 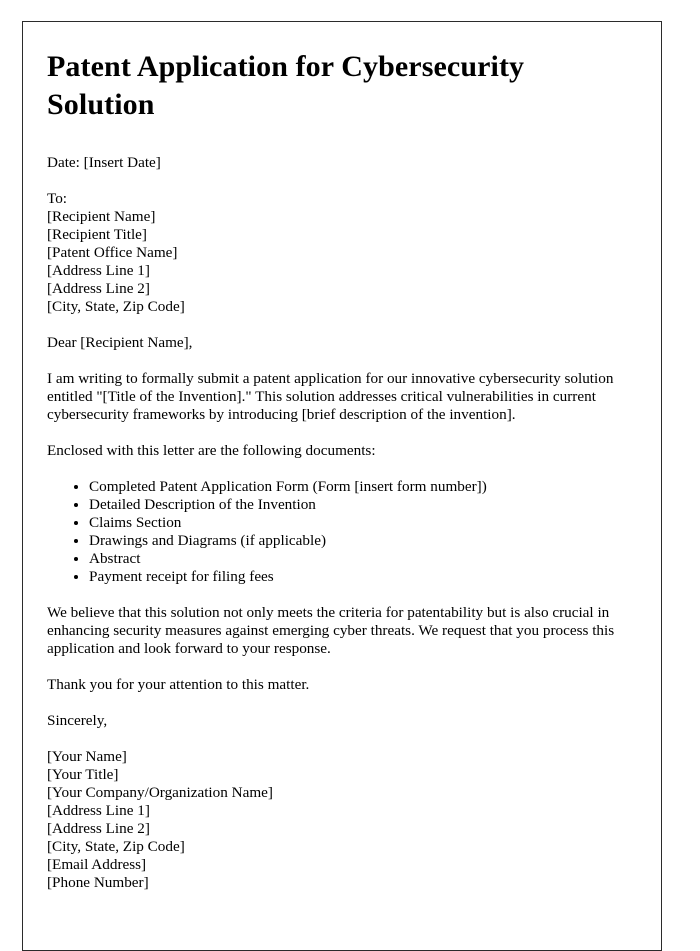 What do you see at coordinates (98, 270) in the screenshot?
I see `recipient-line: [Address Line 1]` at bounding box center [98, 270].